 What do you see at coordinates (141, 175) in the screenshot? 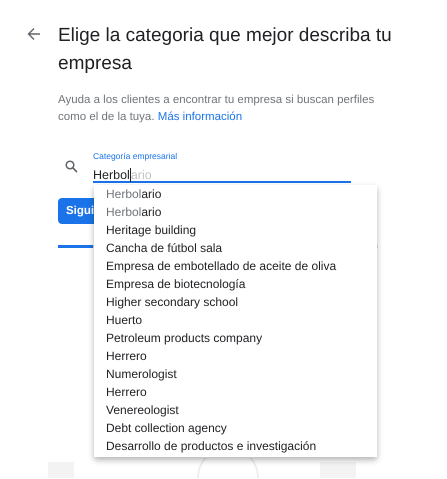
I see `autocomplete-hint: ario` at bounding box center [141, 175].